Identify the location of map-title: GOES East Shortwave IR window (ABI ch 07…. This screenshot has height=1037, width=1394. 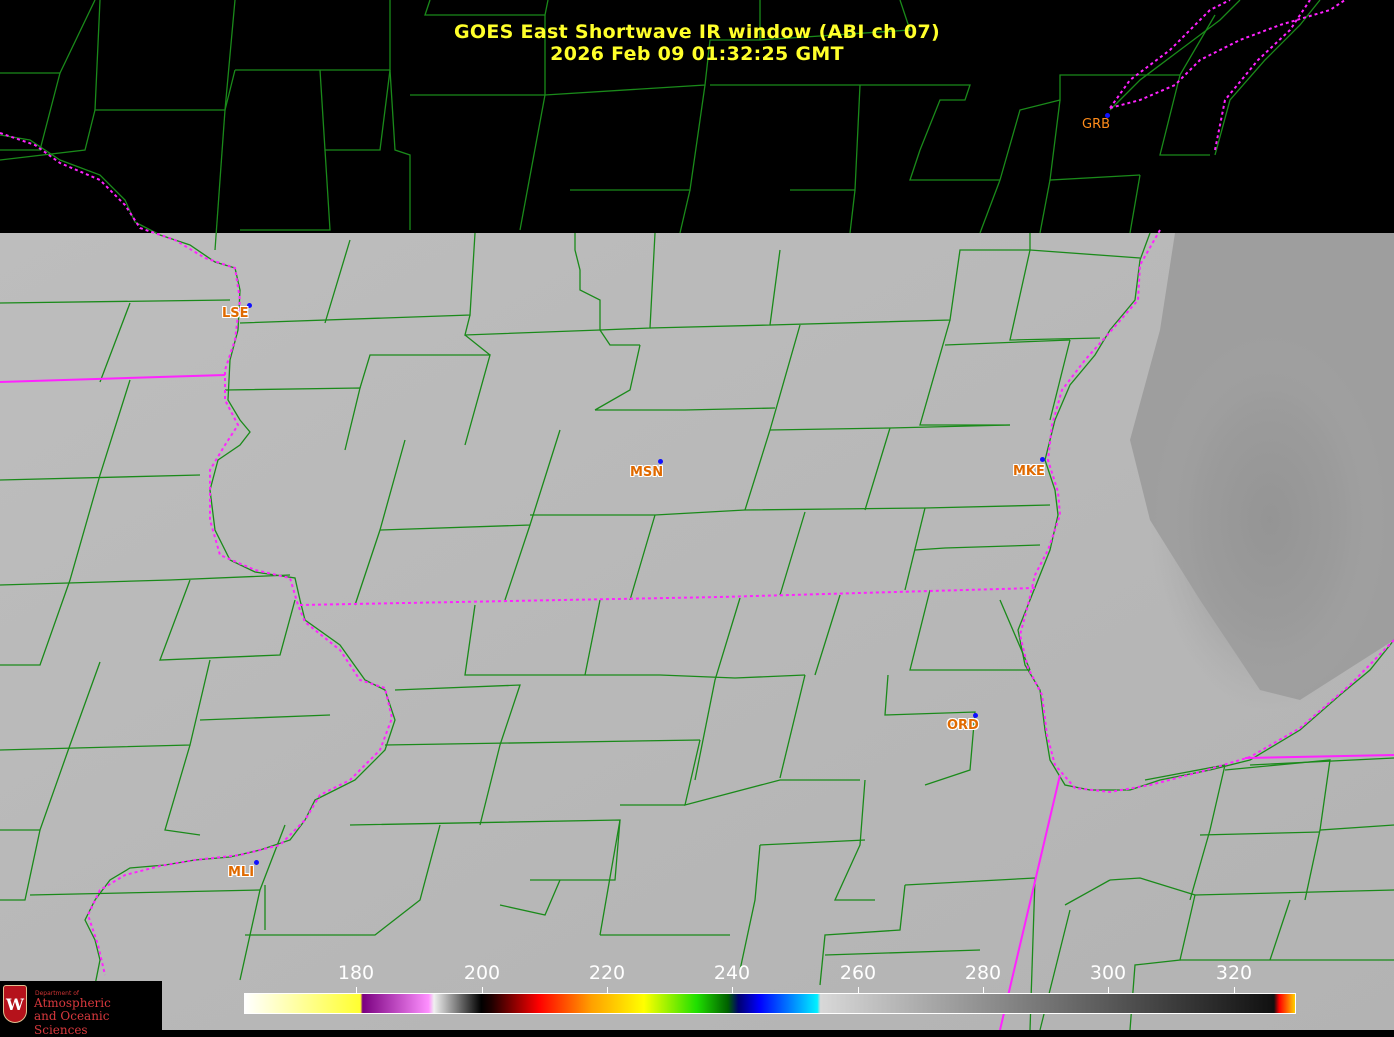
(697, 32).